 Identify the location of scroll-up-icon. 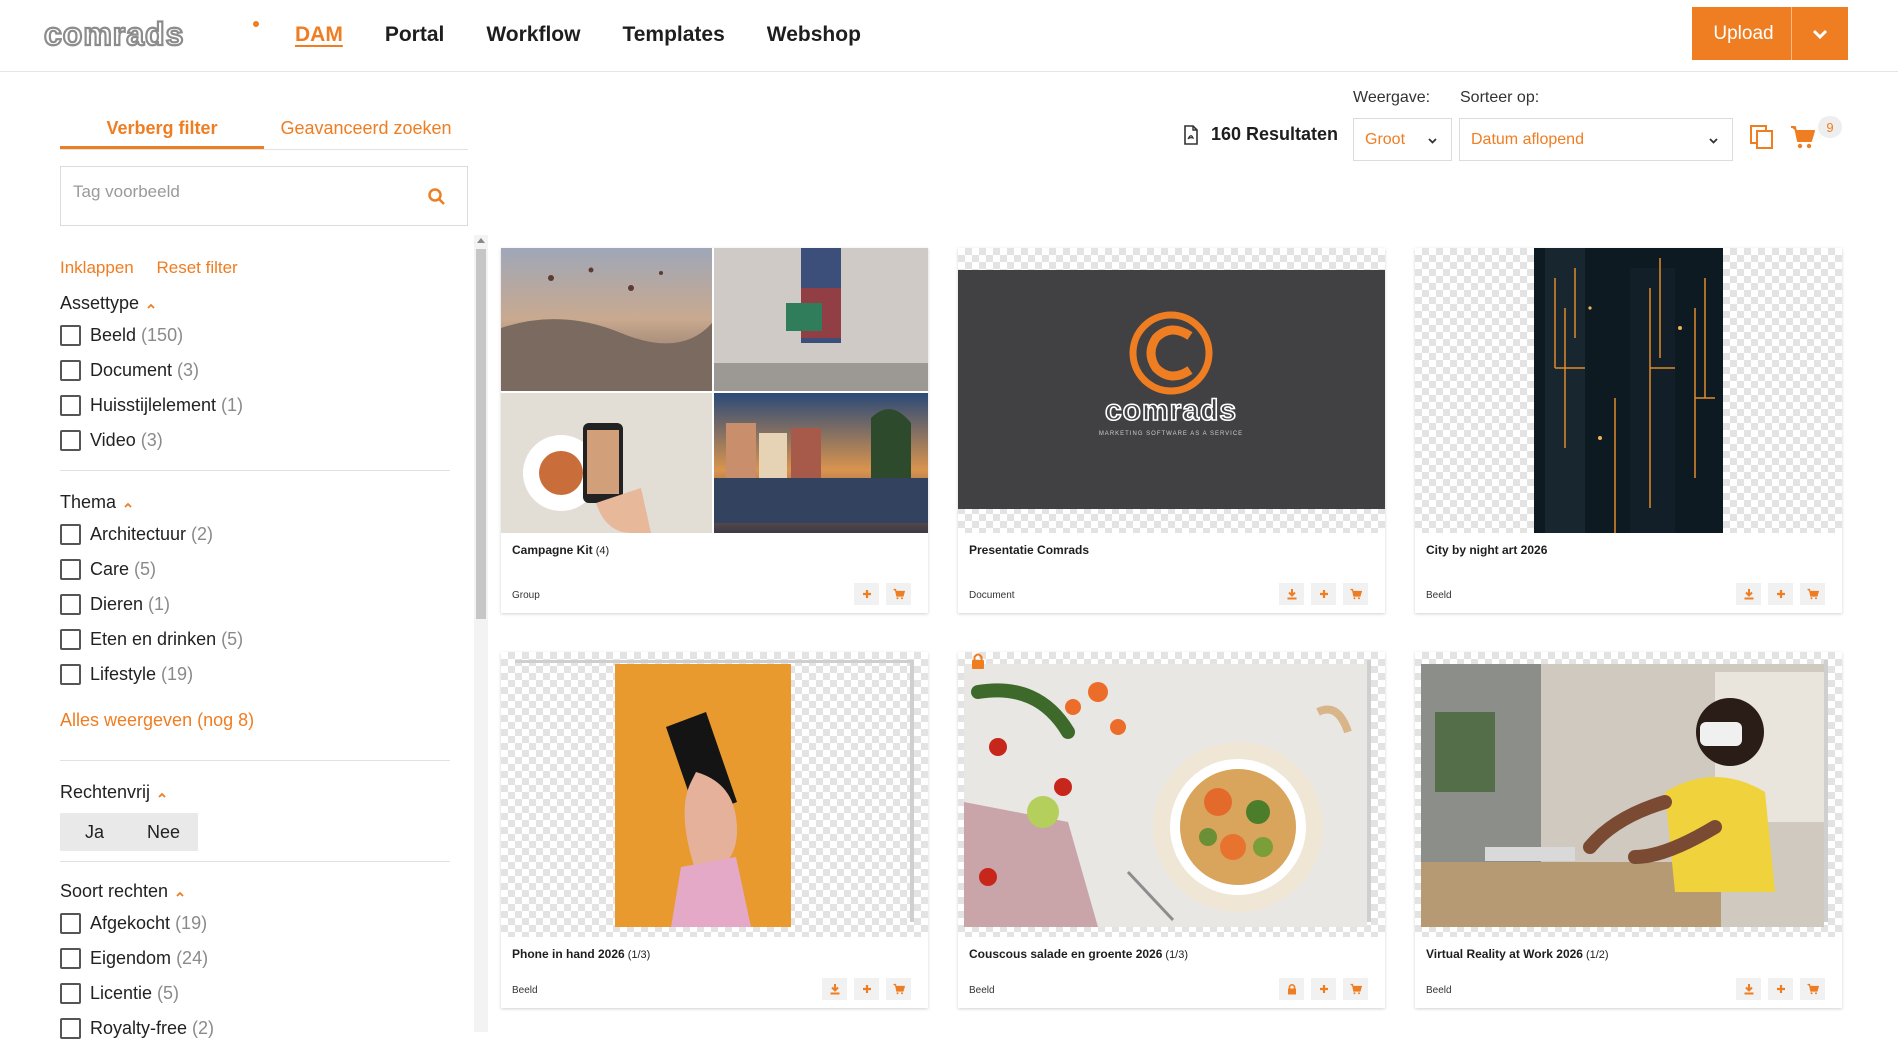
(481, 240).